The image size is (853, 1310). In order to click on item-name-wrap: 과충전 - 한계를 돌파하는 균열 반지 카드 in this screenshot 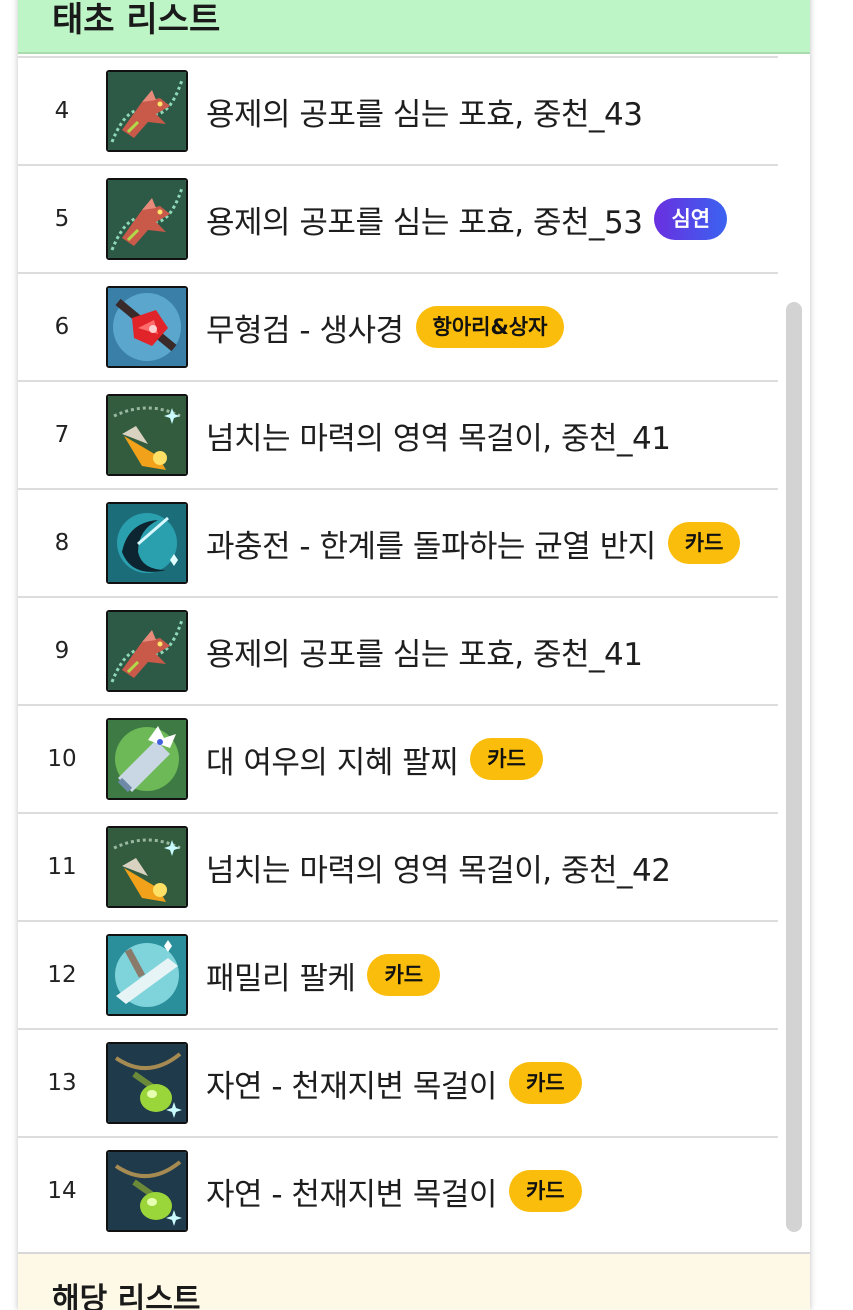, I will do `click(473, 543)`.